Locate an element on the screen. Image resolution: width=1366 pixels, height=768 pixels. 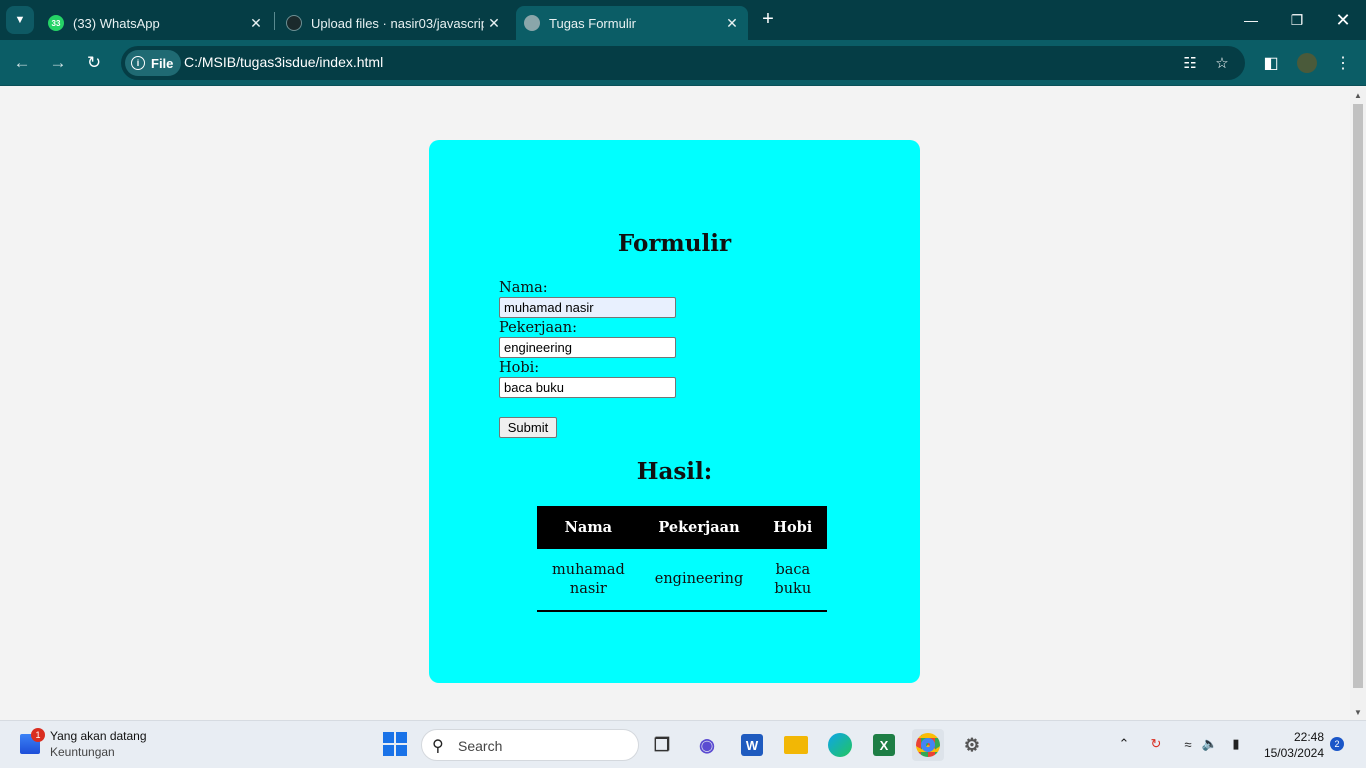
vertical-scrollbar: ▲ ▼ is located at coordinates (1358, 403).